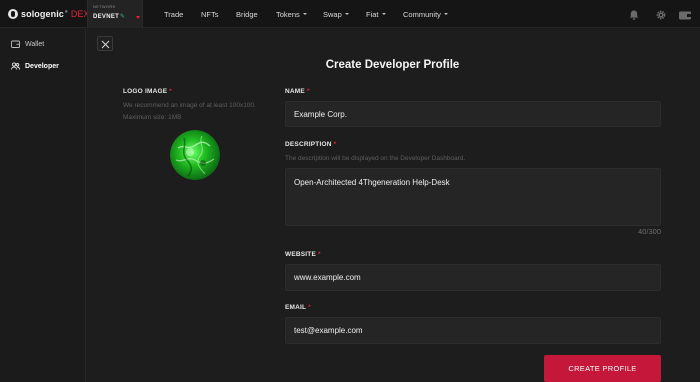  What do you see at coordinates (649, 231) in the screenshot?
I see `description-char-counter: 40/300` at bounding box center [649, 231].